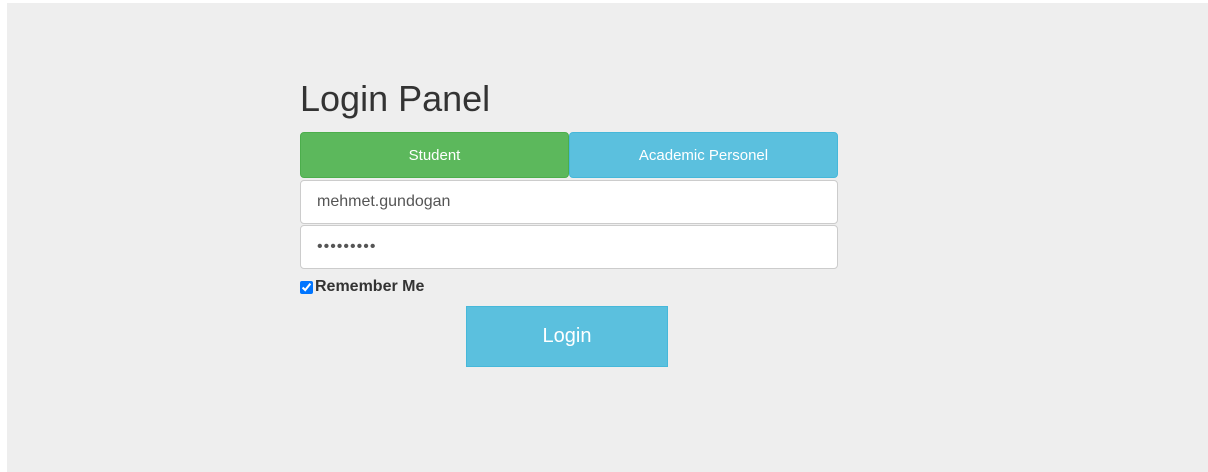  I want to click on tab-student: Student, so click(434, 155).